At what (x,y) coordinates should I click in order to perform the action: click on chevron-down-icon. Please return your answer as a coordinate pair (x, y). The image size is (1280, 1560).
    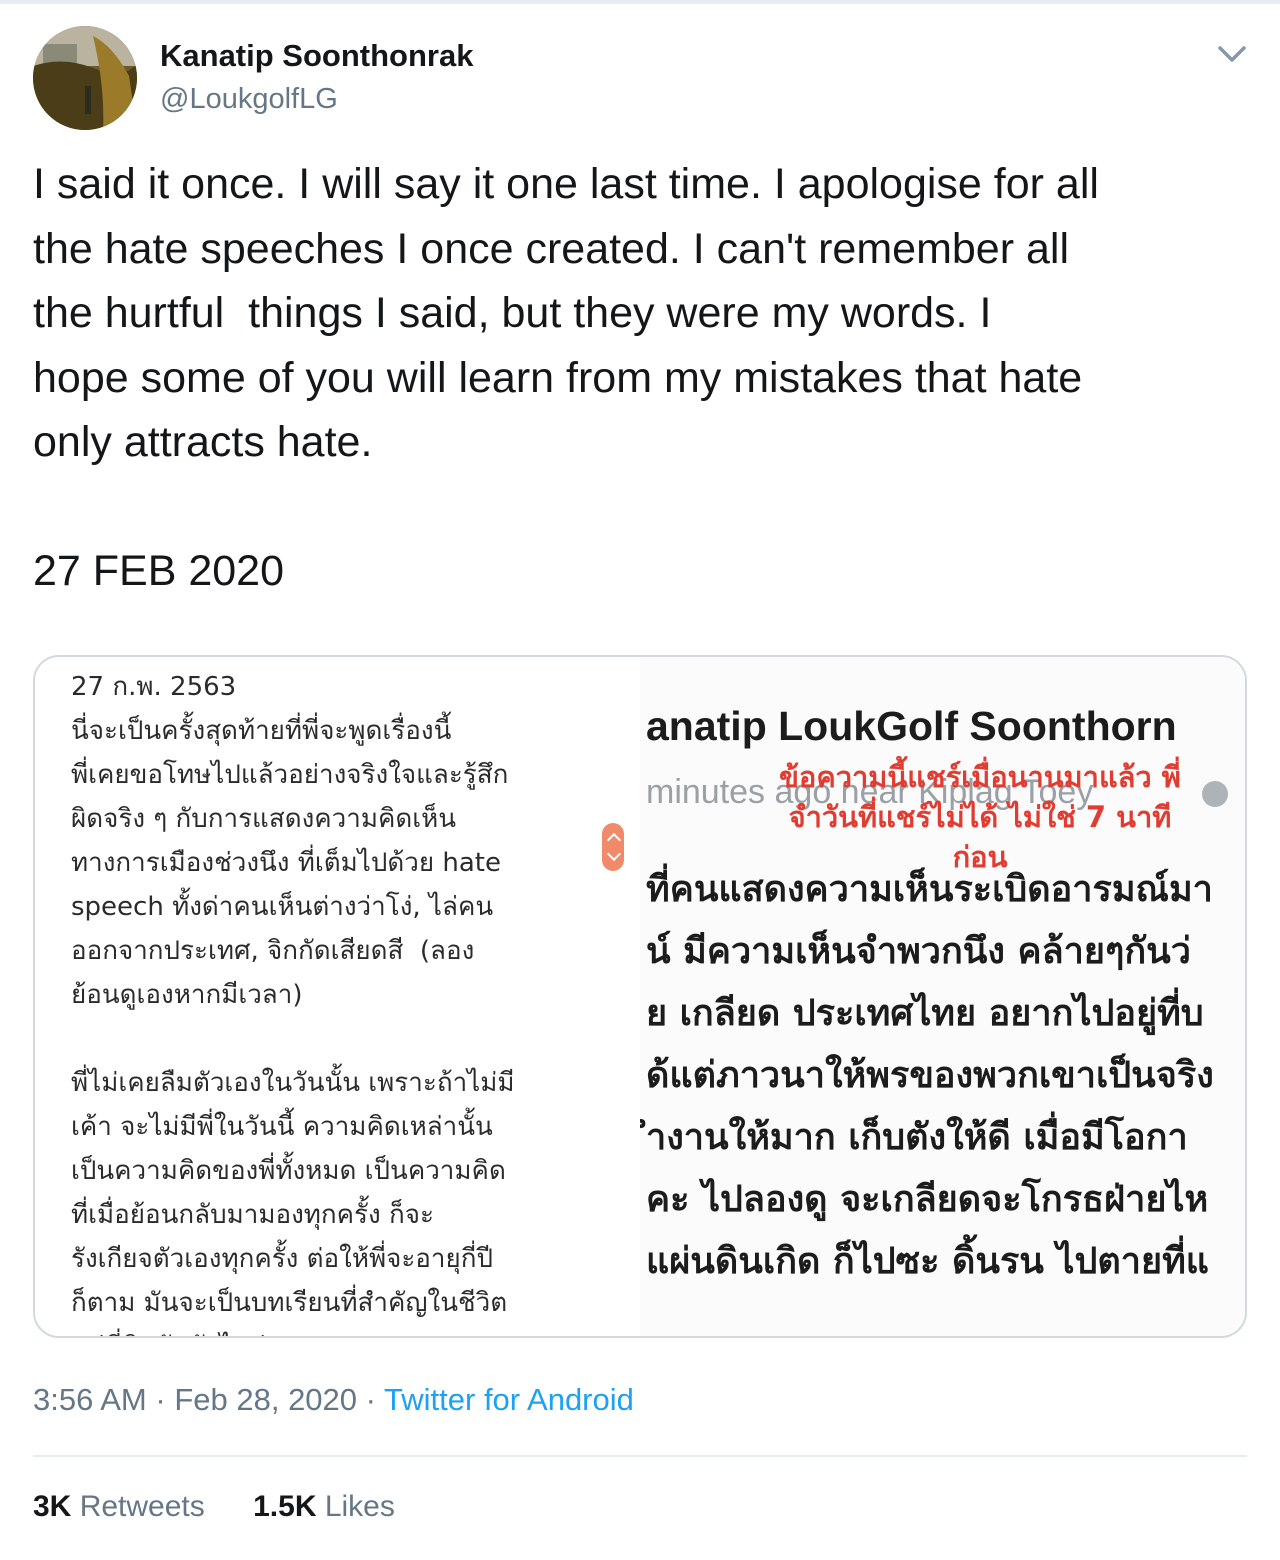
    Looking at the image, I should click on (1232, 53).